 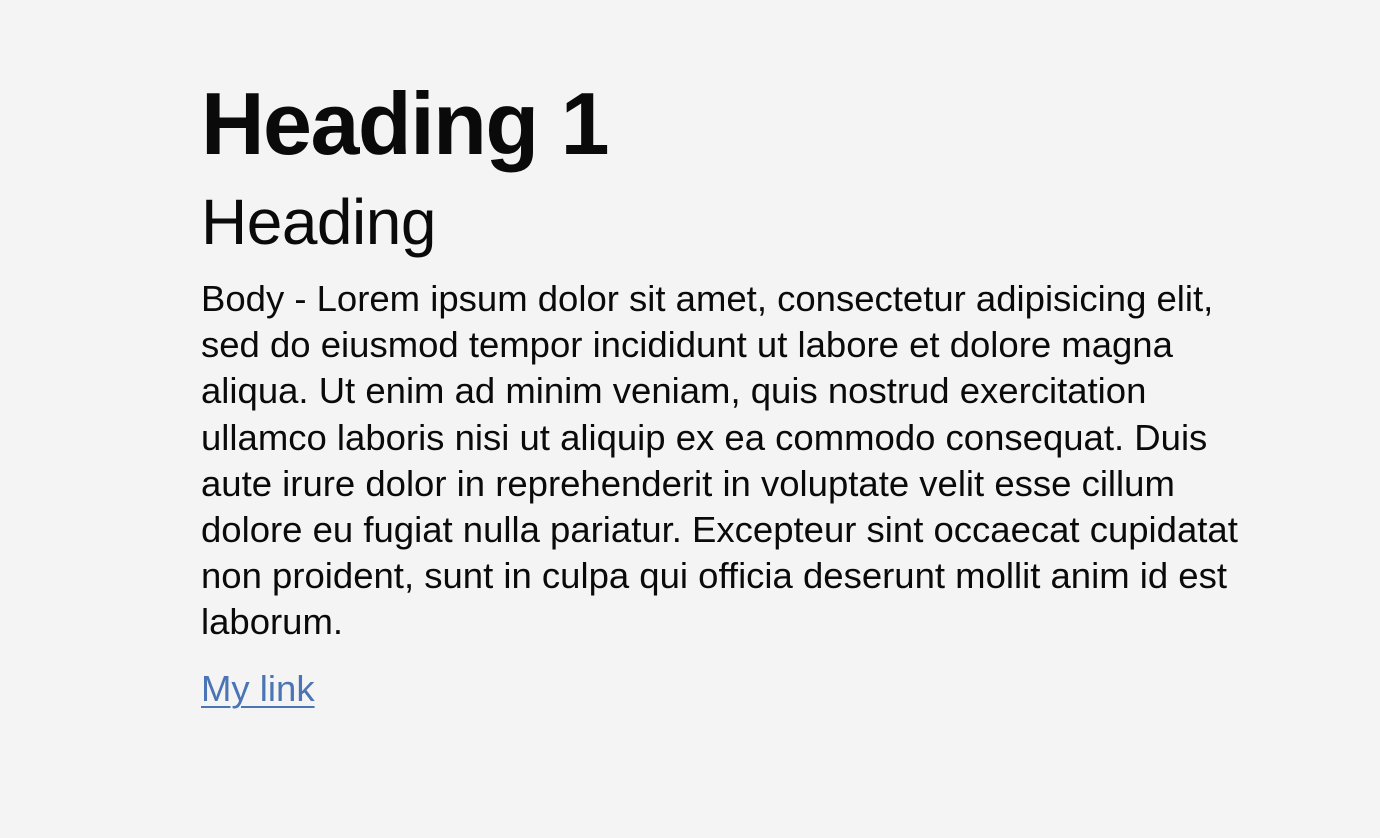 I want to click on my-link: My link, so click(x=258, y=689).